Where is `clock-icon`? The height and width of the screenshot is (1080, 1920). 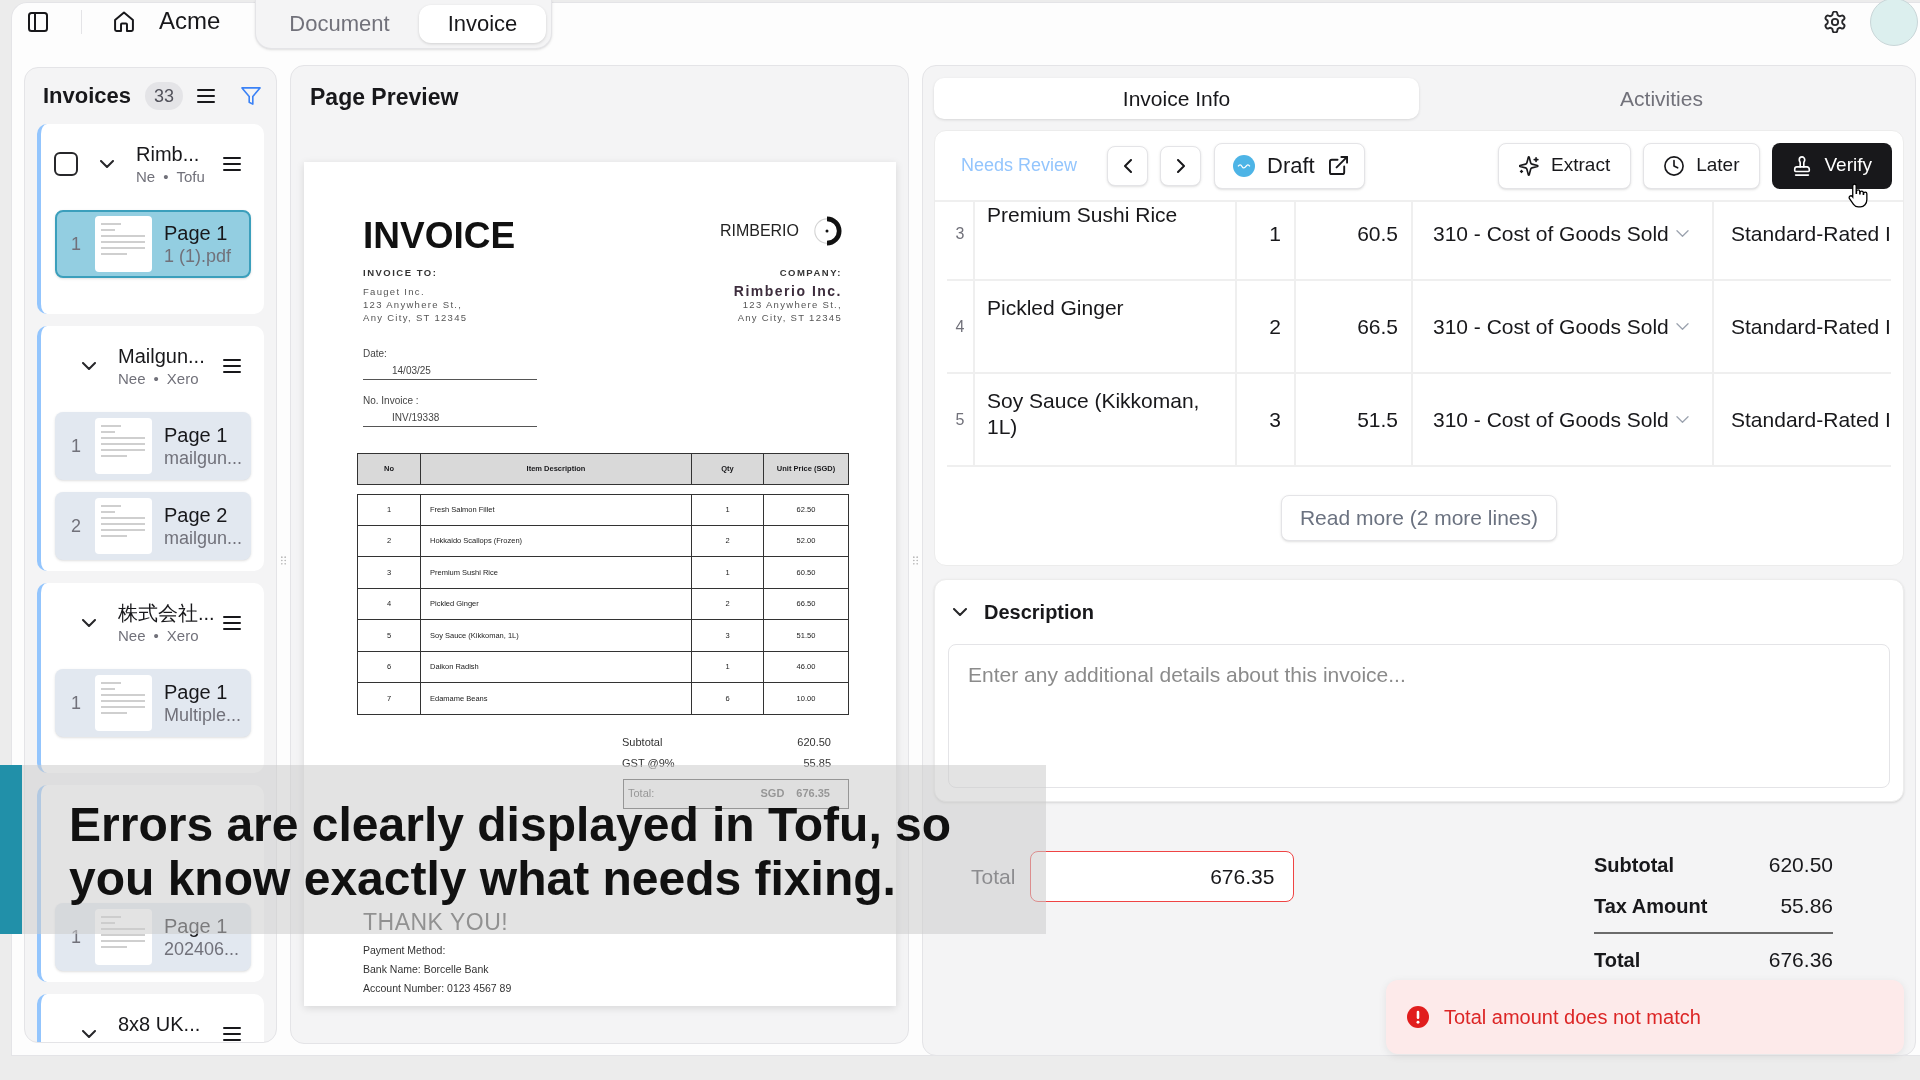 clock-icon is located at coordinates (1674, 165).